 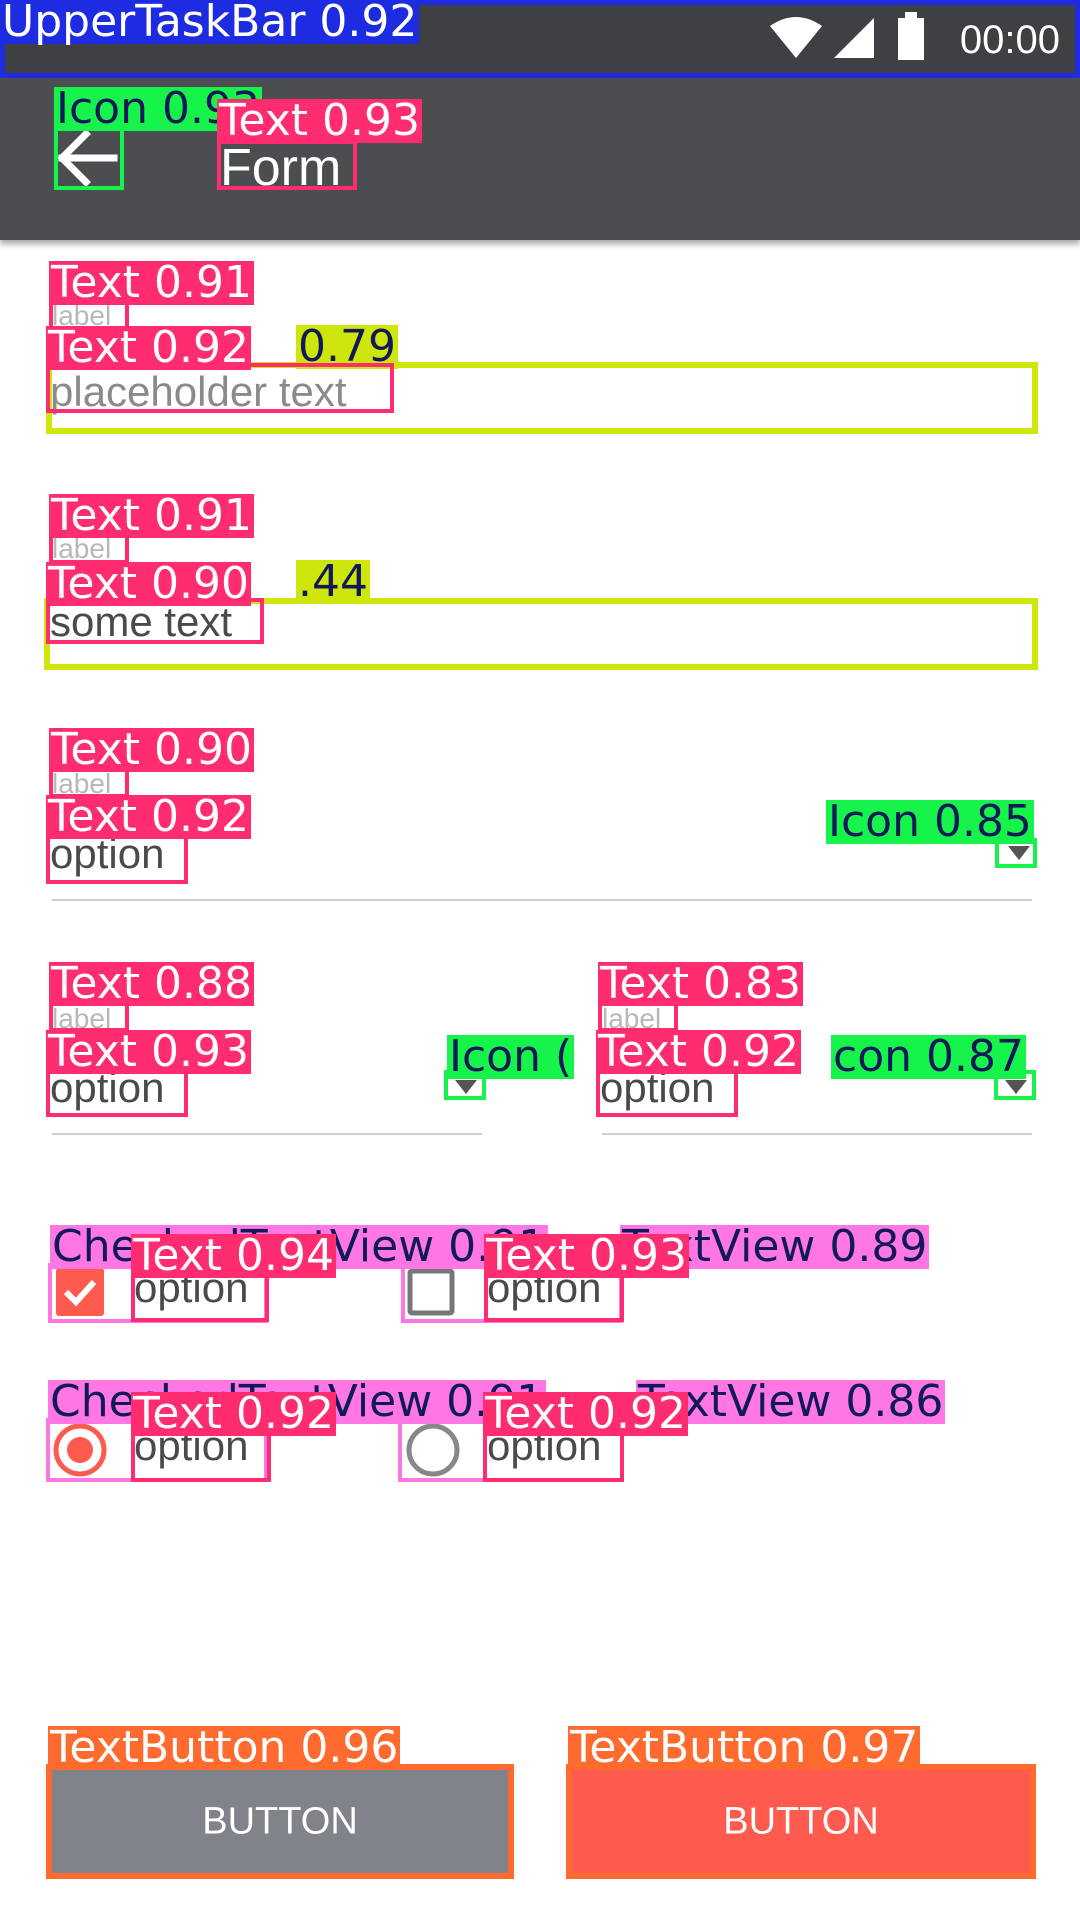 What do you see at coordinates (319, 120) in the screenshot?
I see `overlay-label-title: Text 0.93` at bounding box center [319, 120].